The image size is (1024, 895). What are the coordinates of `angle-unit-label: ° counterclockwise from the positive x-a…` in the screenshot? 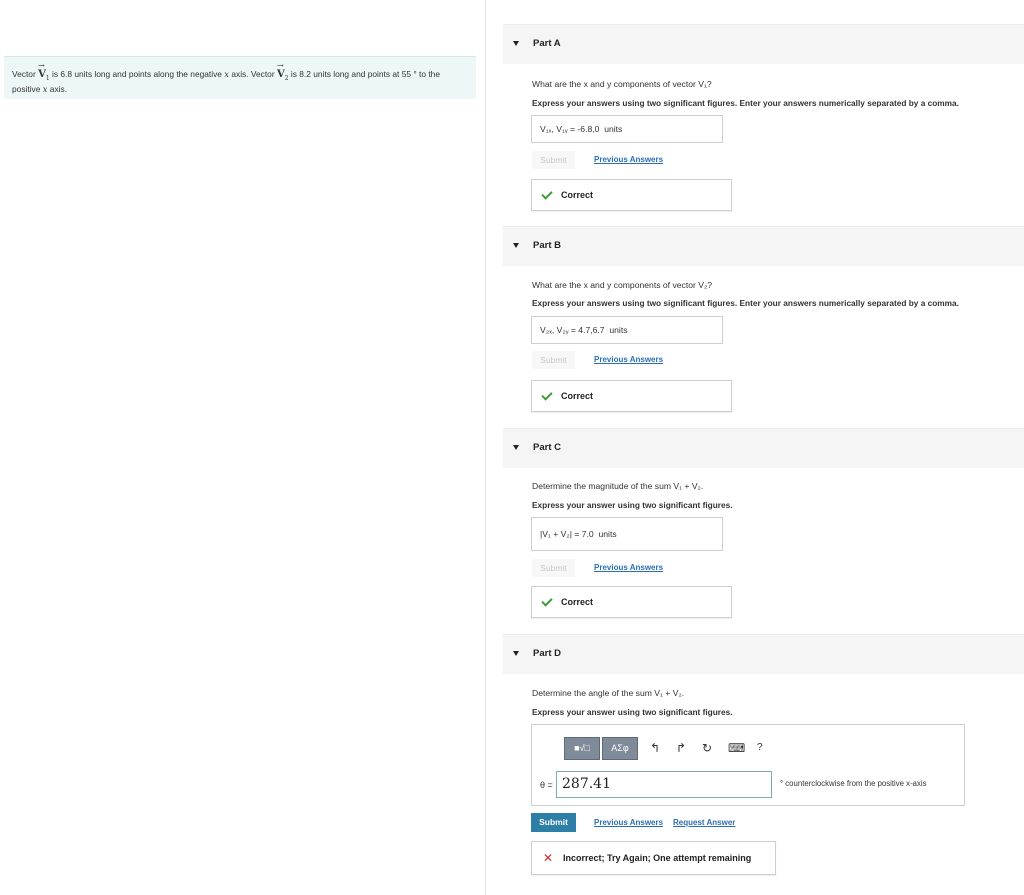 It's located at (853, 783).